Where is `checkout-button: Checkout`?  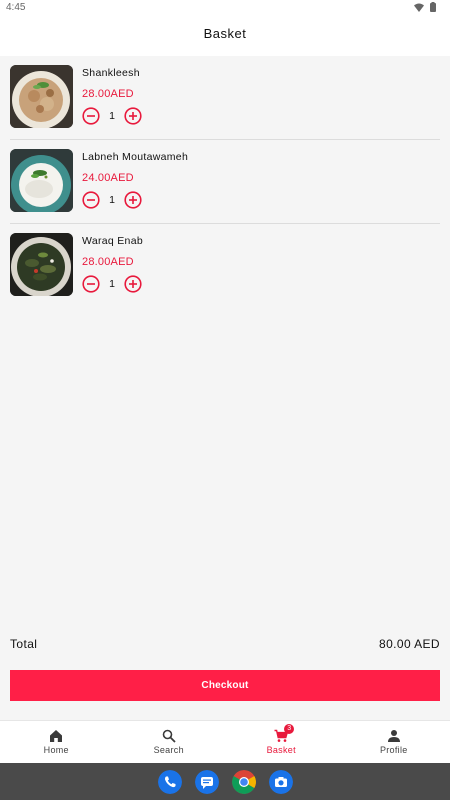
checkout-button: Checkout is located at coordinates (225, 685).